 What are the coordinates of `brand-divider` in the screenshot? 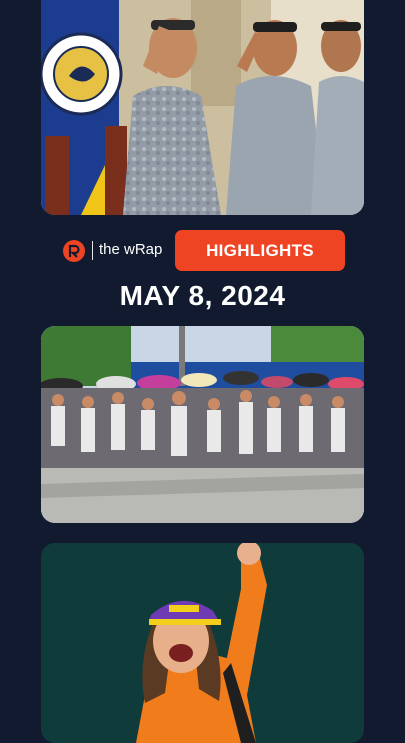 It's located at (92, 250).